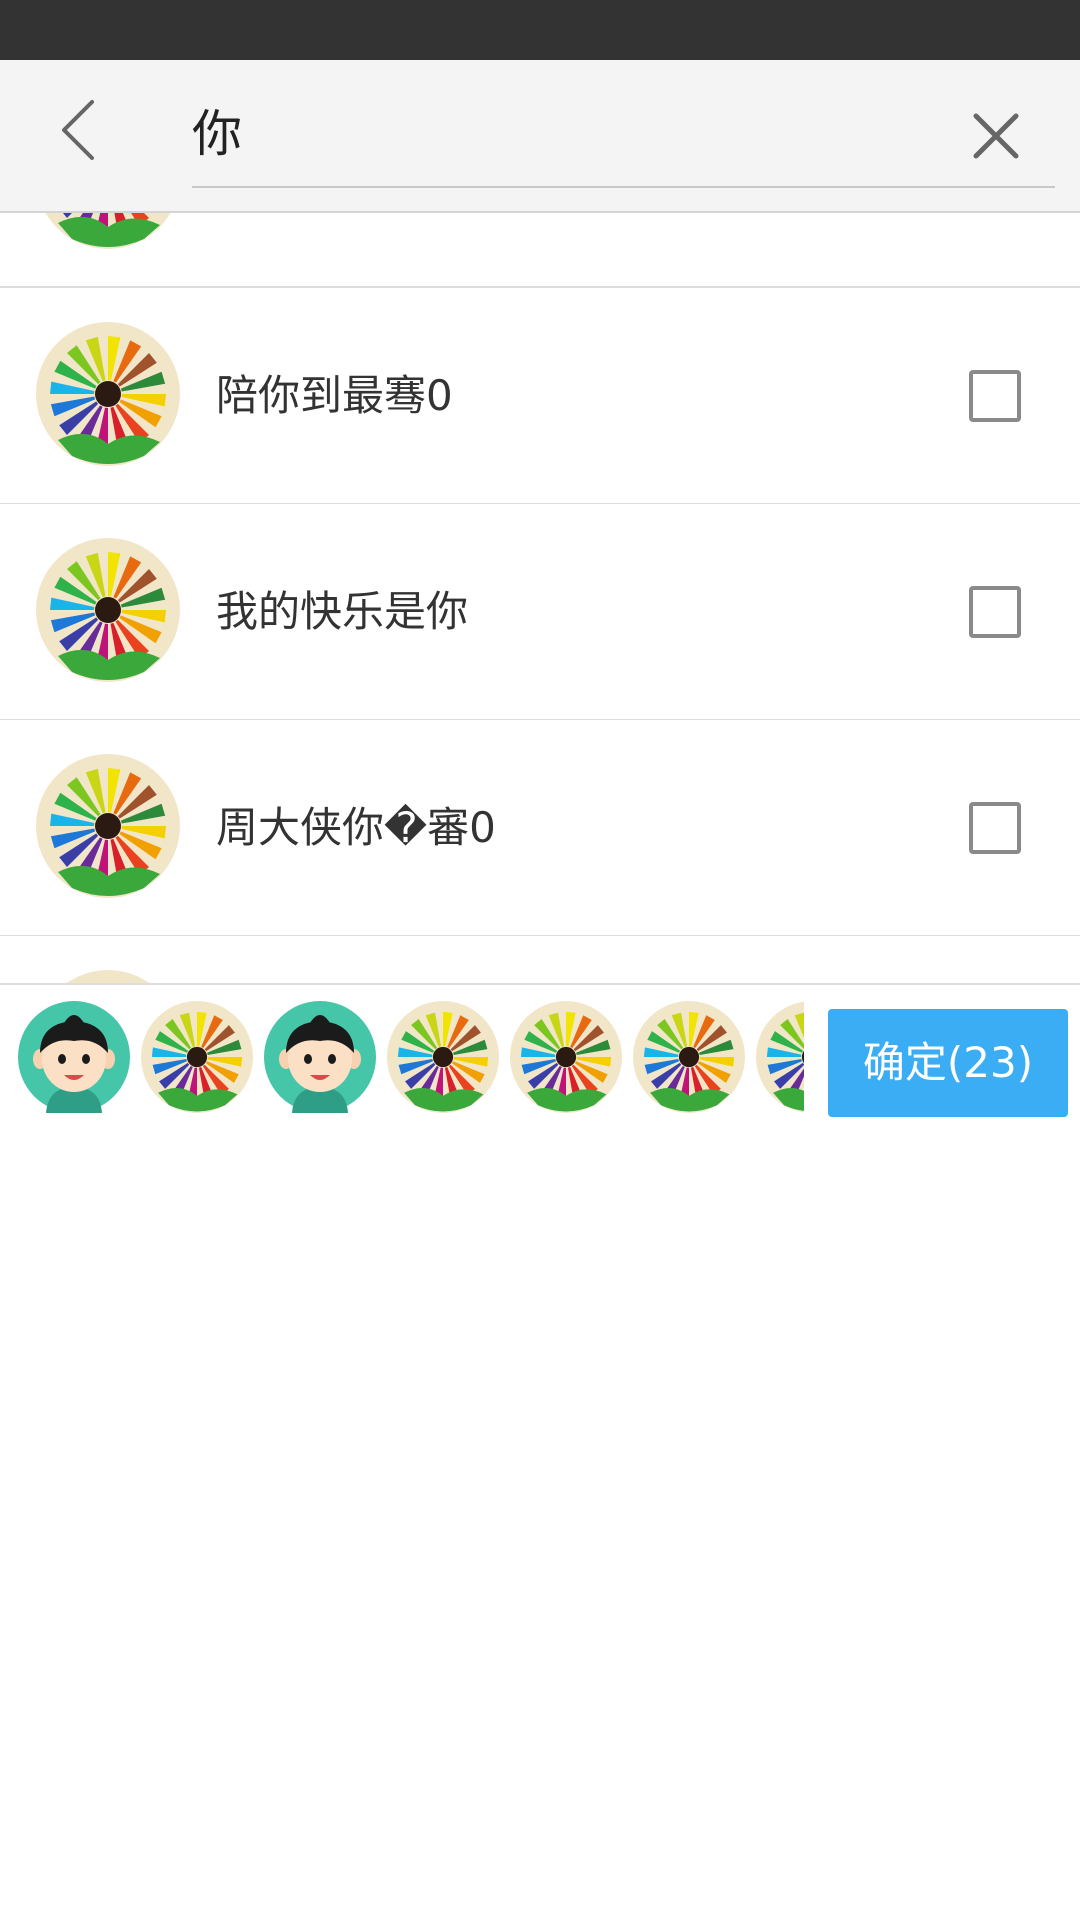 The height and width of the screenshot is (1920, 1080). I want to click on chevron-left-icon, so click(78, 130).